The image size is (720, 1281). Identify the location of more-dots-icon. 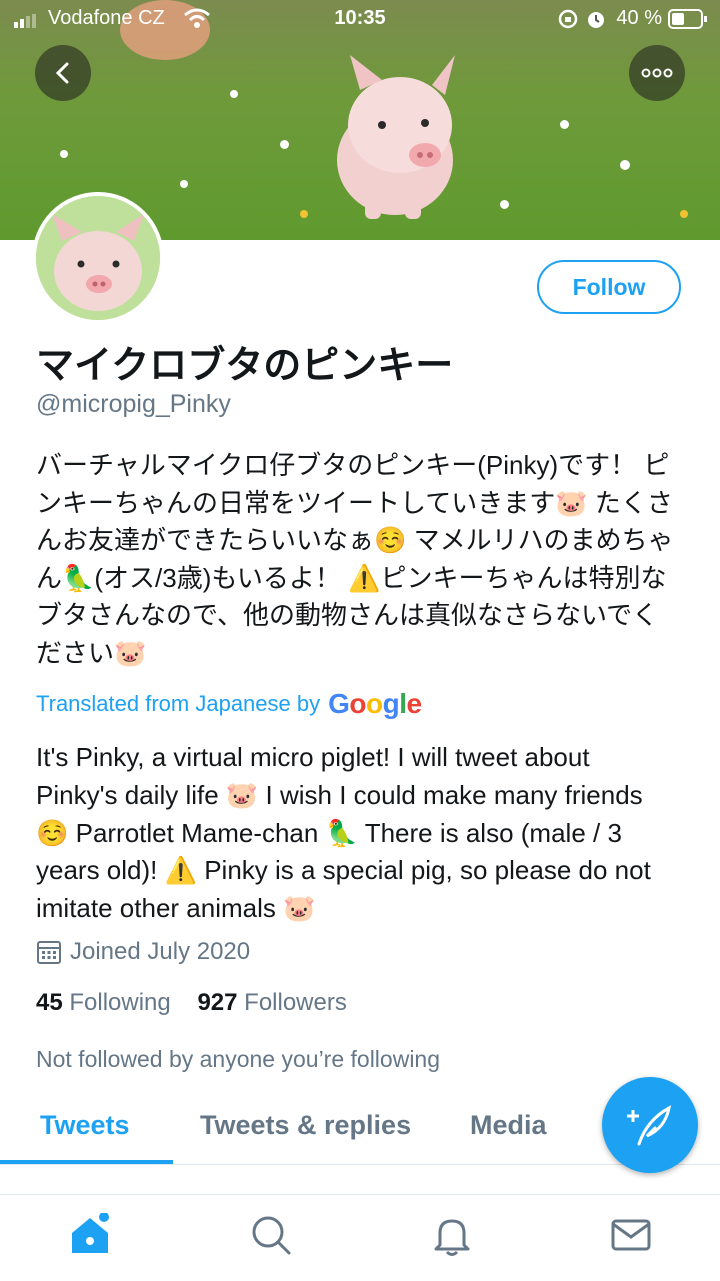
(657, 73).